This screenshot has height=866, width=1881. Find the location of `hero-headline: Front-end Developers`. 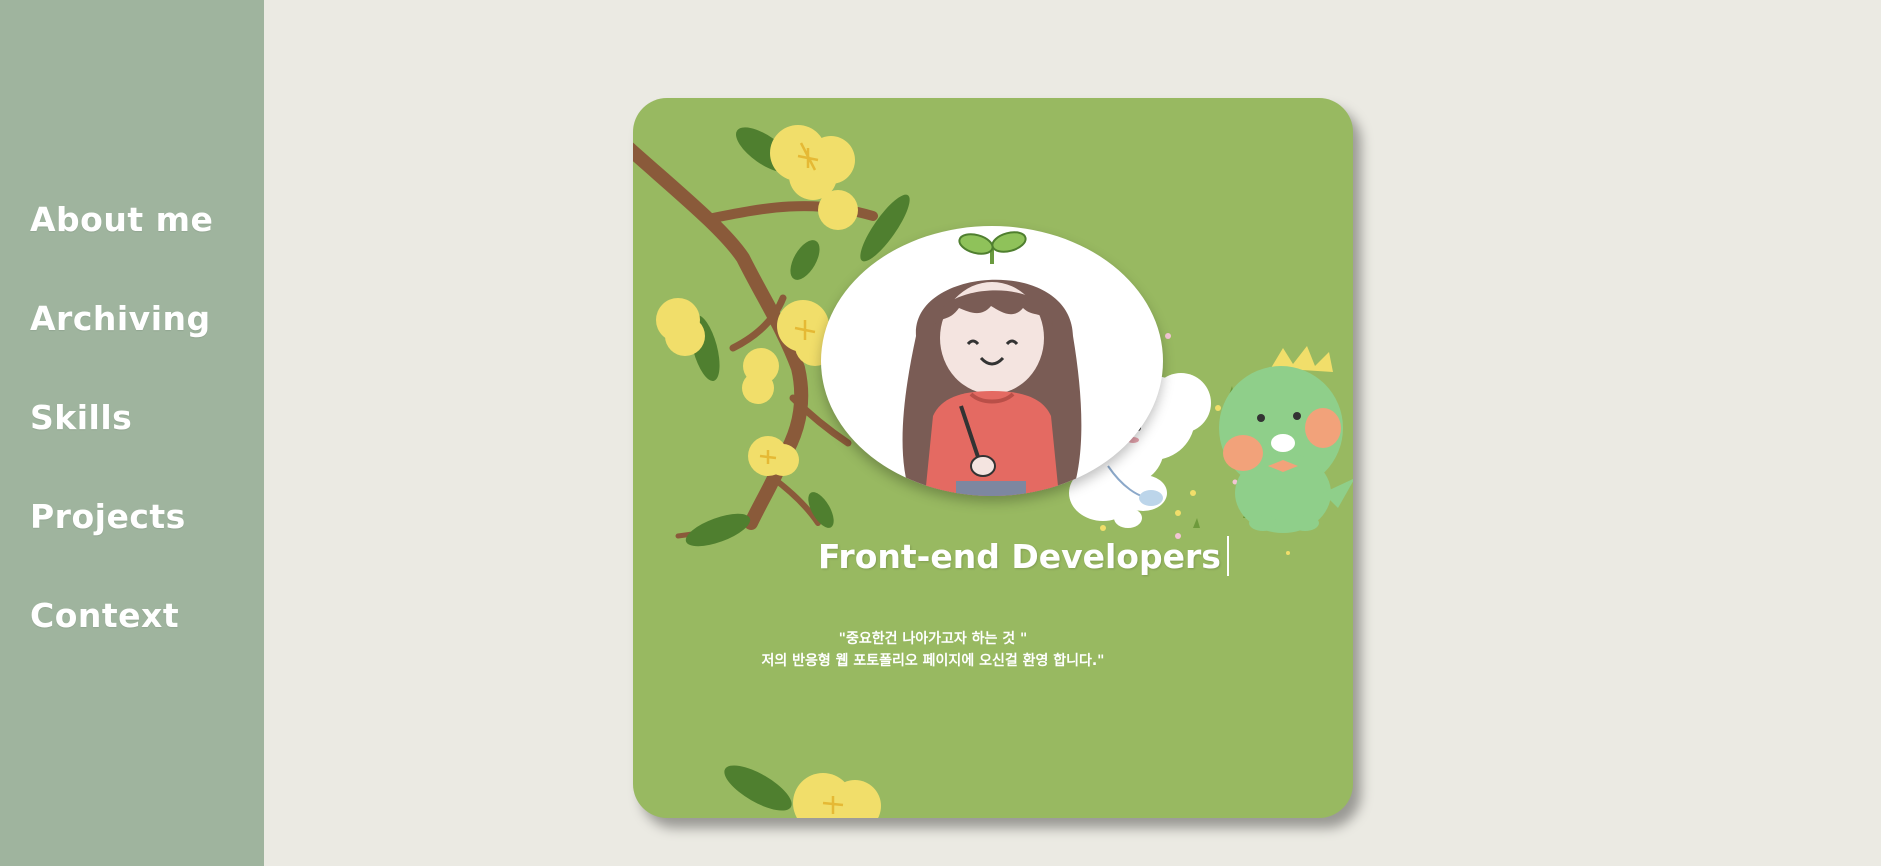

hero-headline: Front-end Developers is located at coordinates (1023, 557).